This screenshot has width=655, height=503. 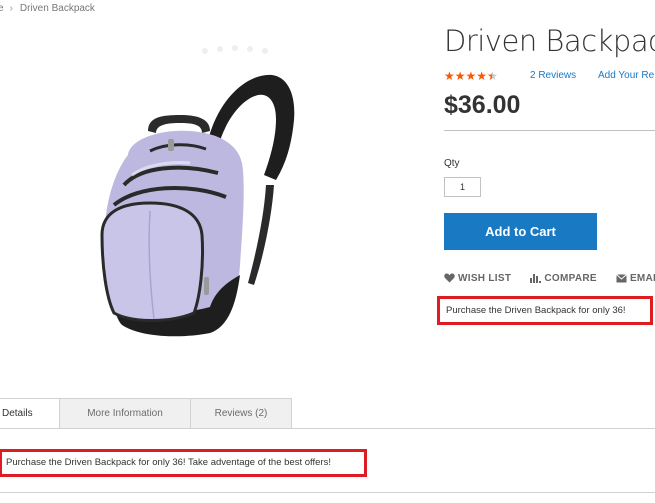 What do you see at coordinates (485, 278) in the screenshot?
I see `wishlist-label: WISH LIST` at bounding box center [485, 278].